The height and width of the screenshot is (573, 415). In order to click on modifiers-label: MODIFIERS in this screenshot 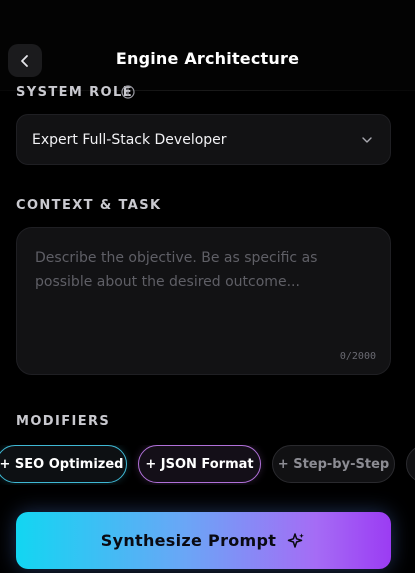, I will do `click(63, 421)`.